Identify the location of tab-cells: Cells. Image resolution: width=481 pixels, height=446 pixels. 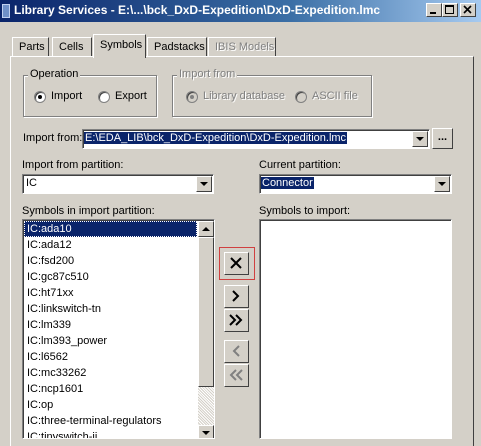
(72, 46).